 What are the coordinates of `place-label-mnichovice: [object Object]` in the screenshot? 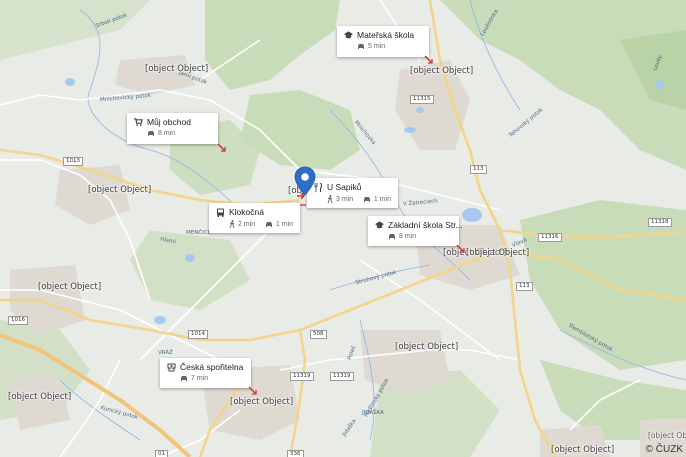 It's located at (262, 402).